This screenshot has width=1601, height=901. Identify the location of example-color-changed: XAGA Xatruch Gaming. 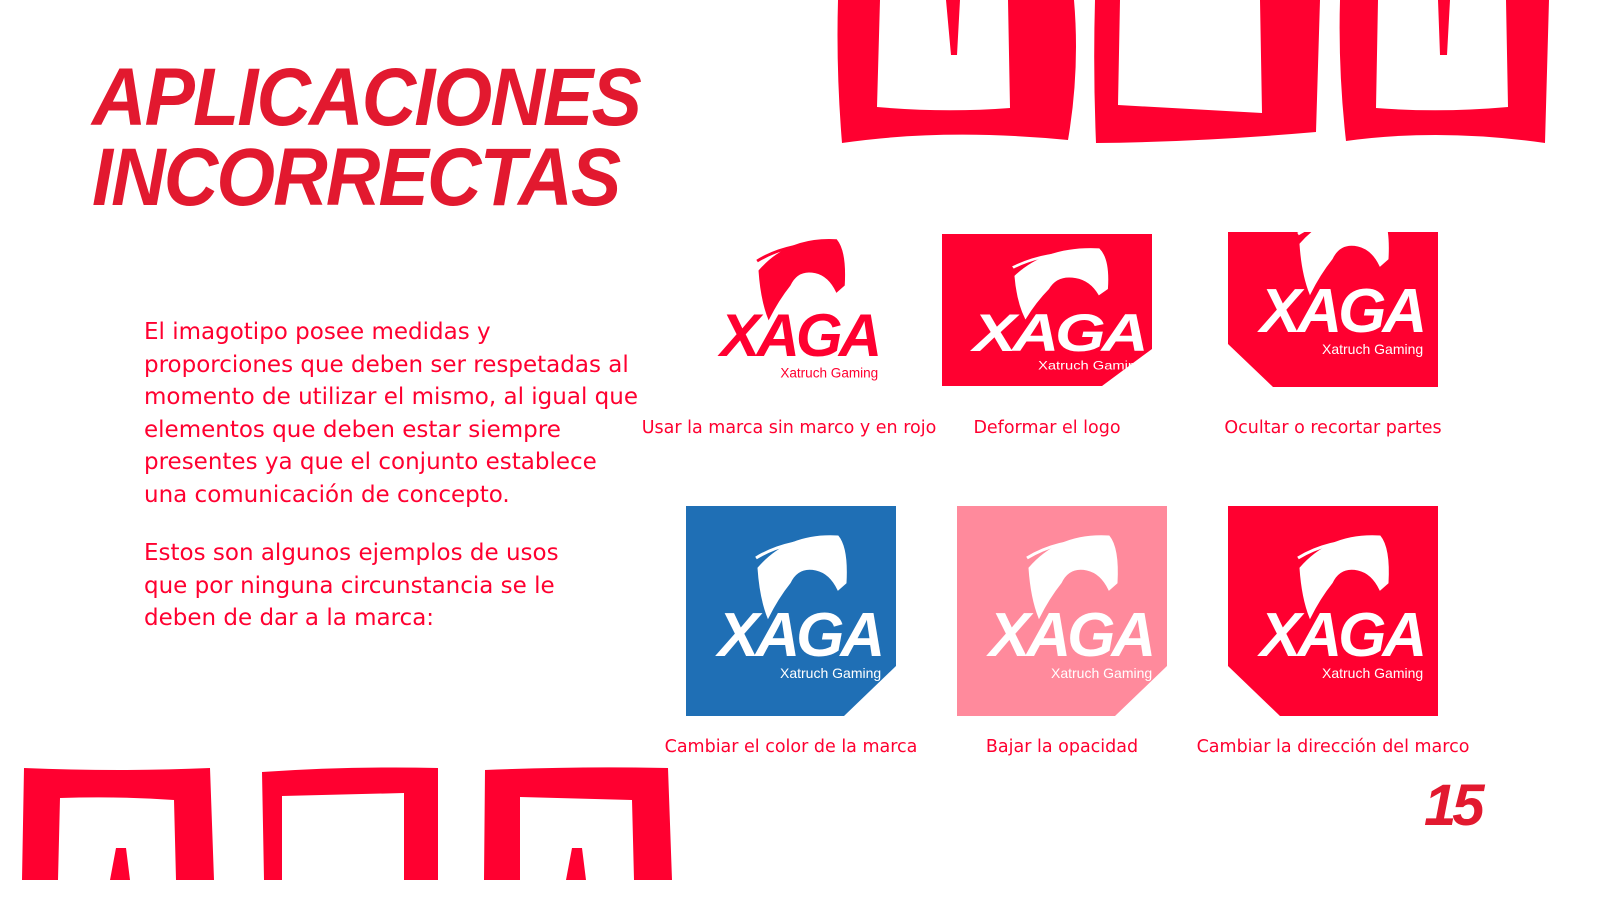
(791, 611).